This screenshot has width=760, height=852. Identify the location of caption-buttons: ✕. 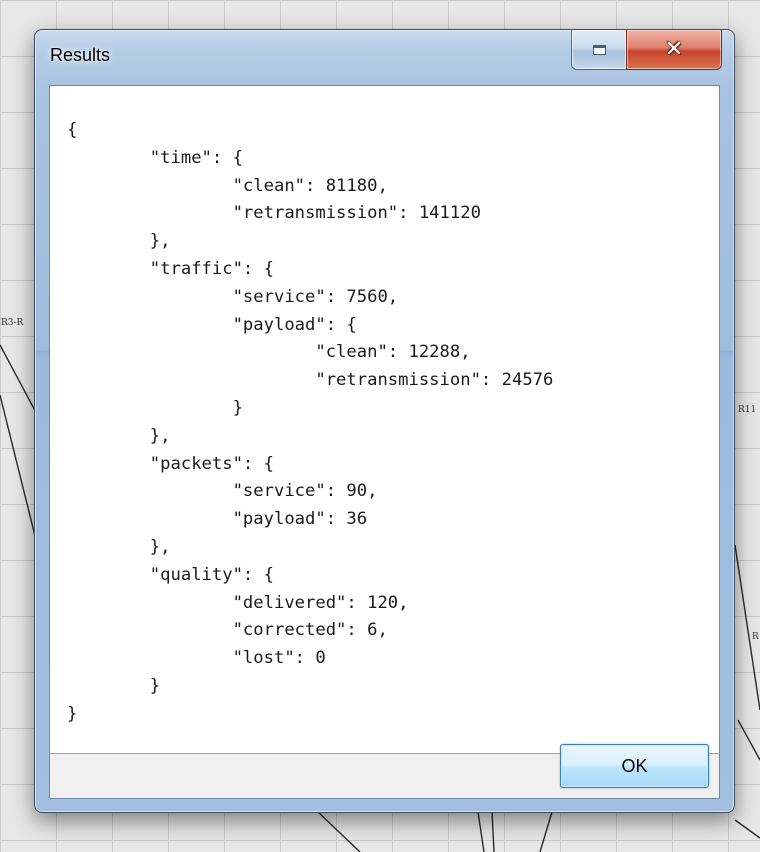
(646, 50).